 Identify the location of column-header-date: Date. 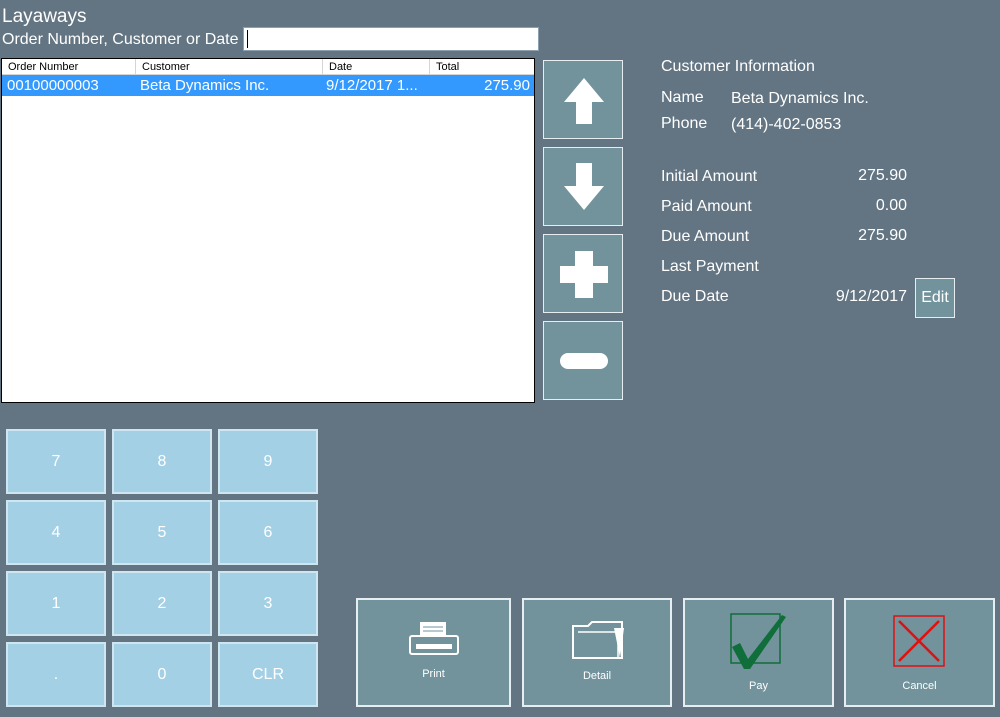
(376, 66).